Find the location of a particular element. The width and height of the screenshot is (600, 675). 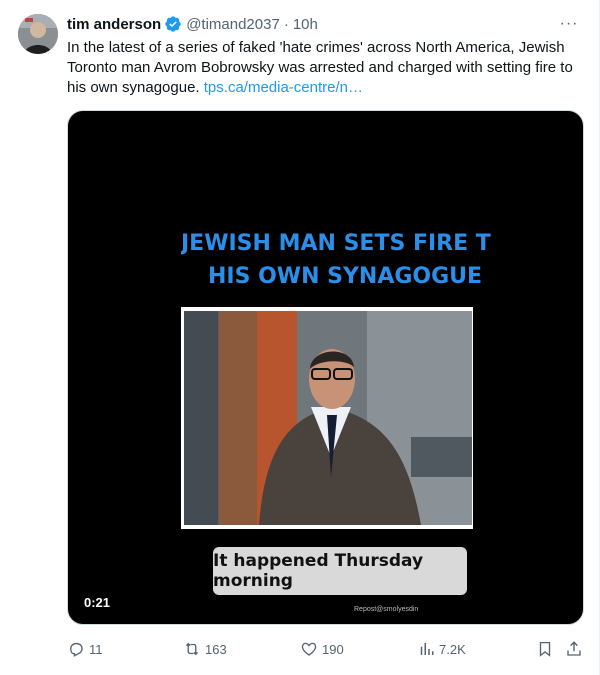

like-button: 190 is located at coordinates (322, 649).